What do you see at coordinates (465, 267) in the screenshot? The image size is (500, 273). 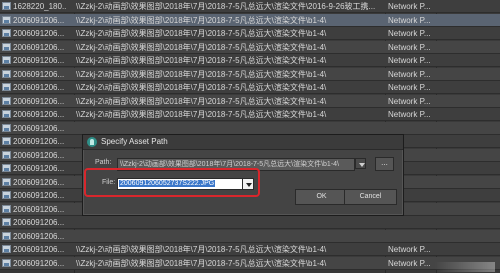 I see `watermark` at bounding box center [465, 267].